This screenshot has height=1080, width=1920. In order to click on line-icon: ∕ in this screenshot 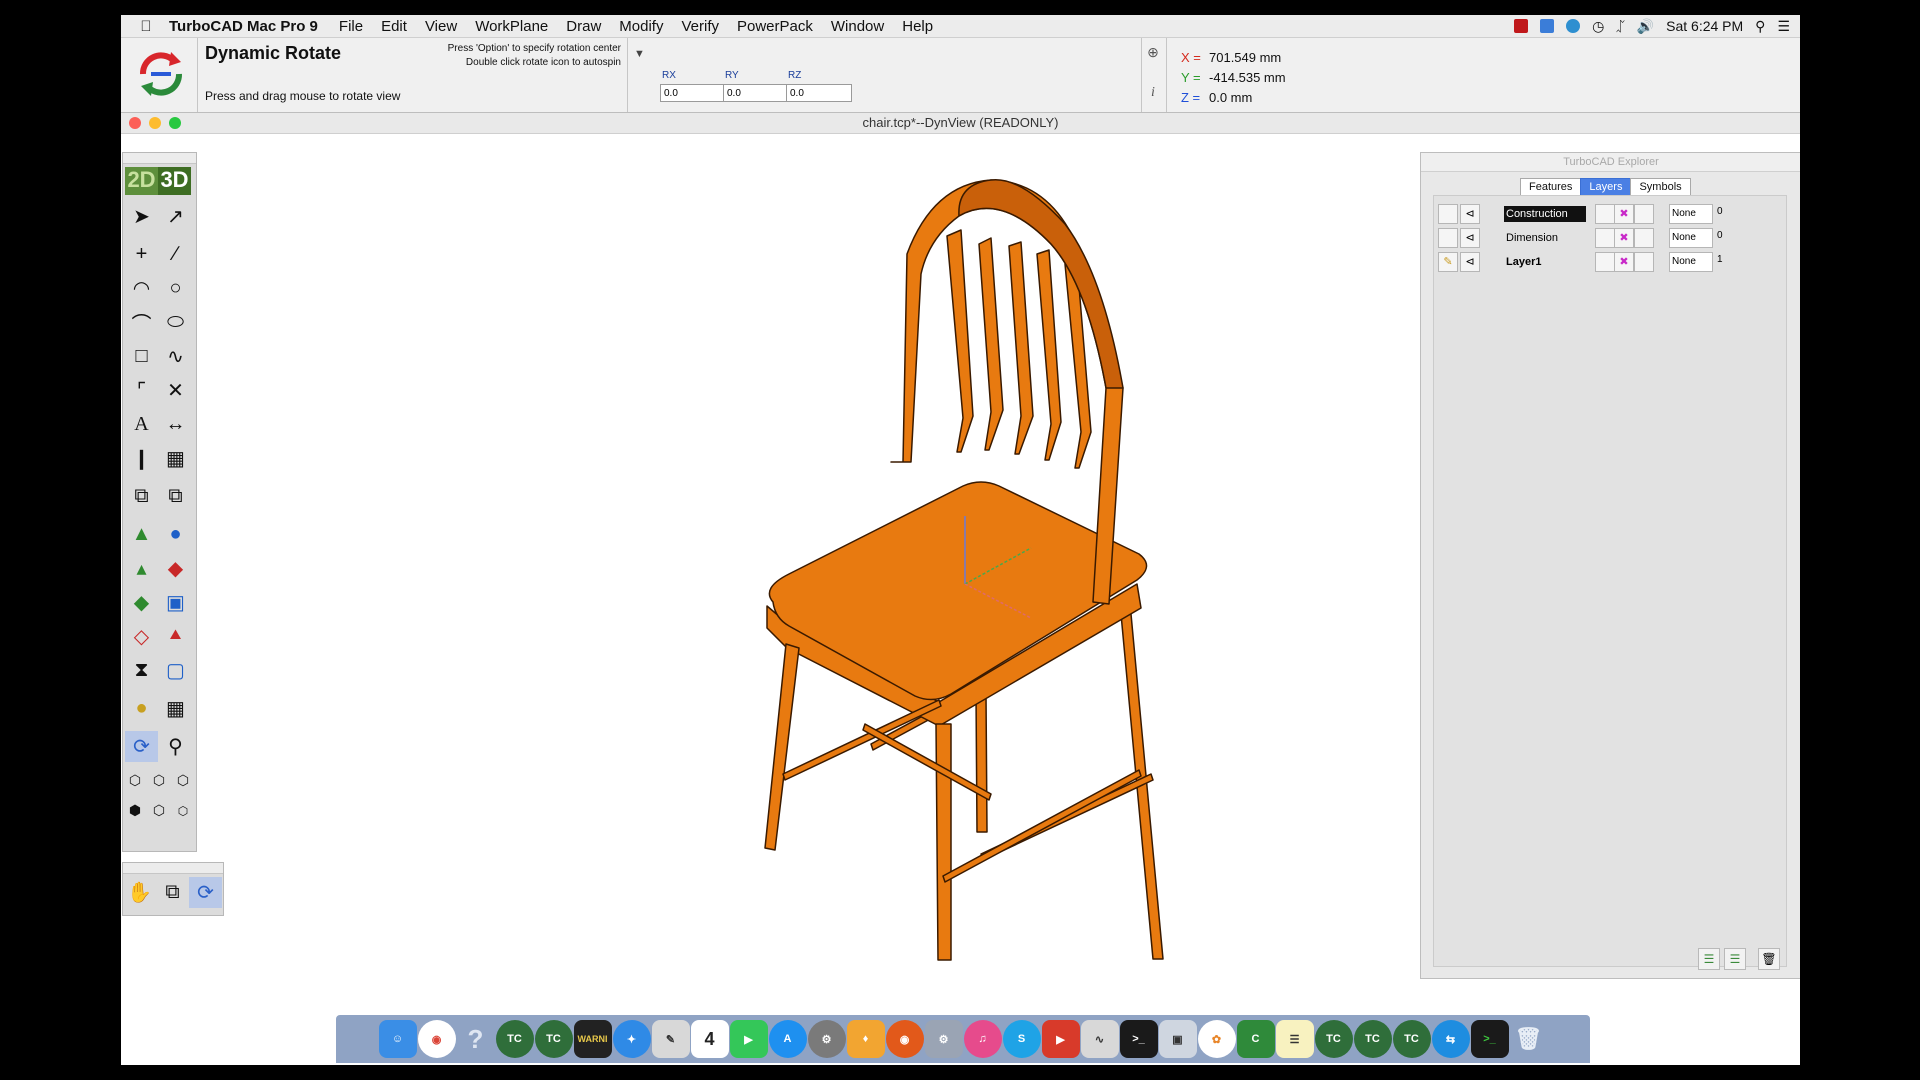, I will do `click(175, 254)`.